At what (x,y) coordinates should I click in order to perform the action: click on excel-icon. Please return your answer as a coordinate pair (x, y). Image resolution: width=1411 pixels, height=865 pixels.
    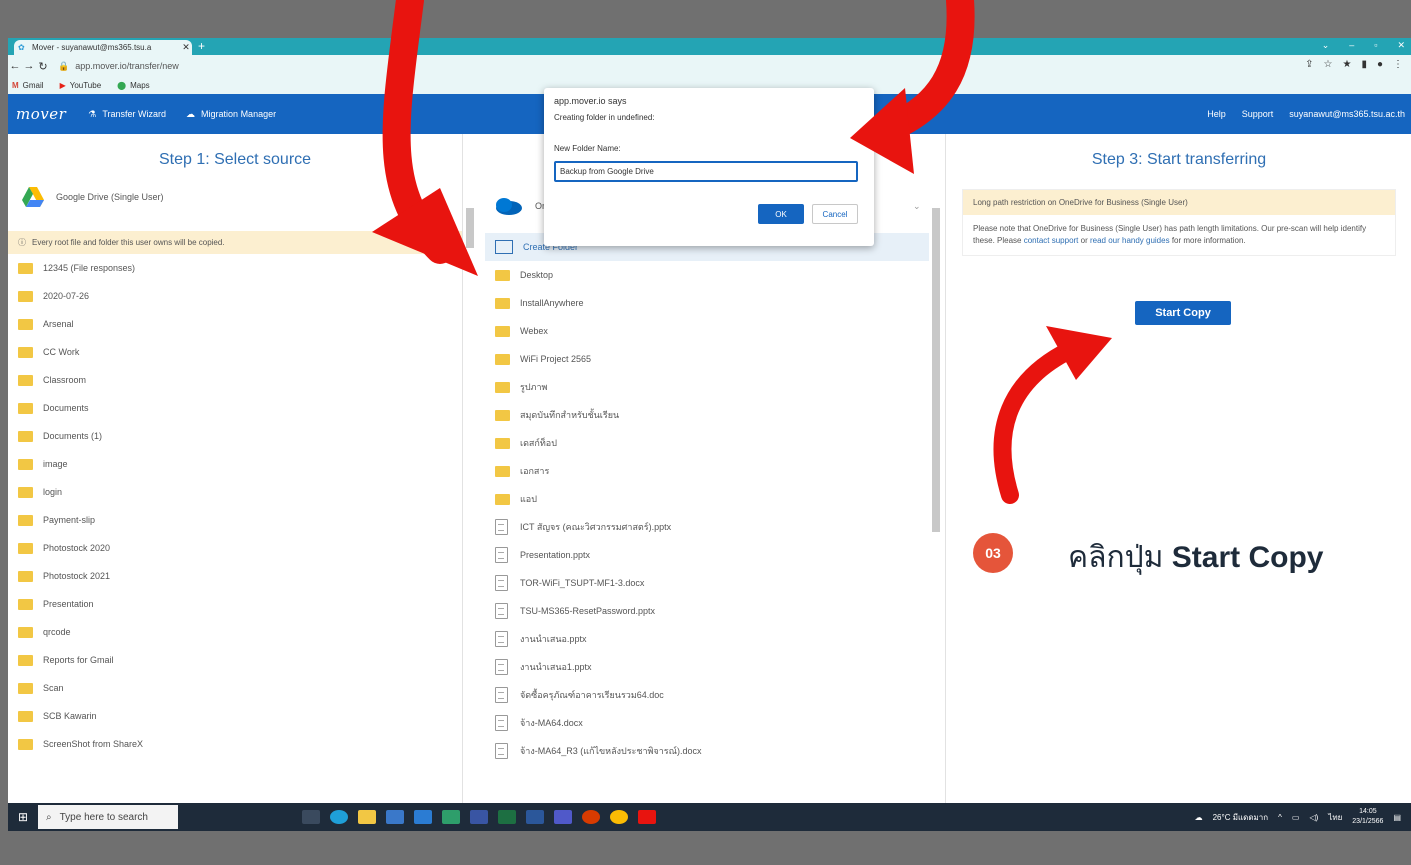
    Looking at the image, I should click on (507, 817).